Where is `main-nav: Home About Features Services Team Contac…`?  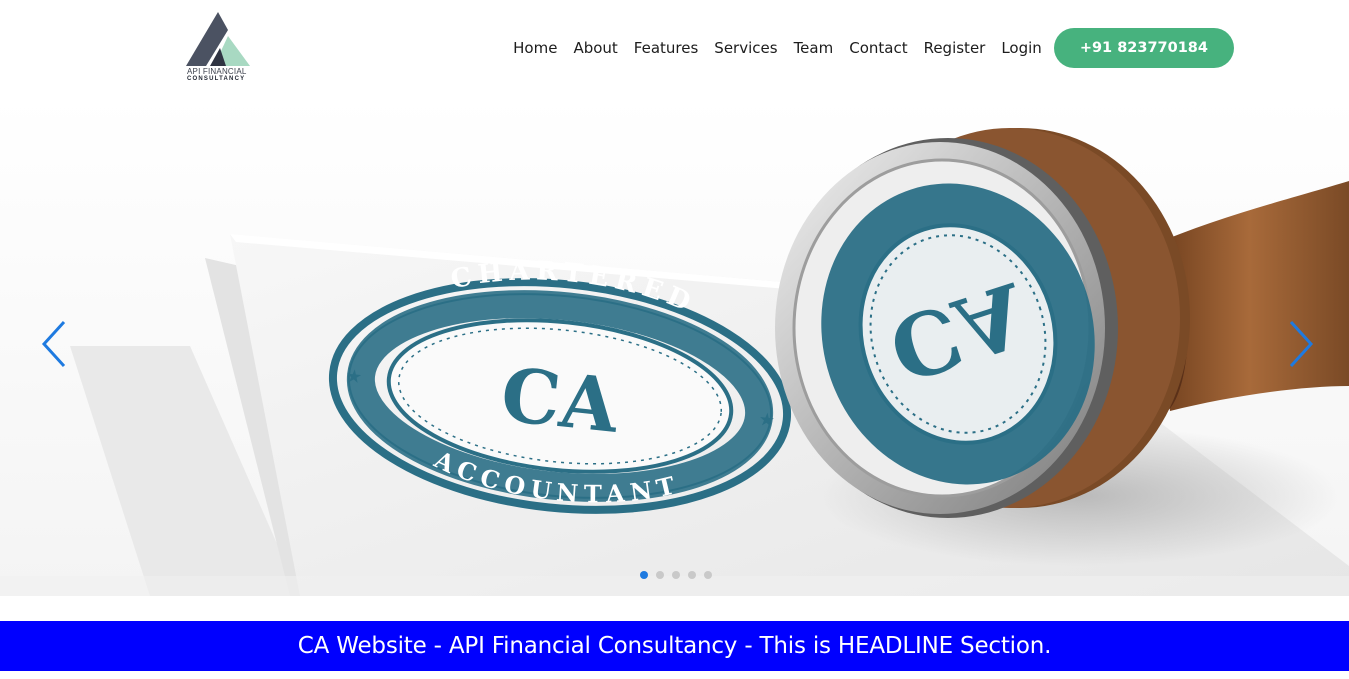
main-nav: Home About Features Services Team Contac… is located at coordinates (873, 48).